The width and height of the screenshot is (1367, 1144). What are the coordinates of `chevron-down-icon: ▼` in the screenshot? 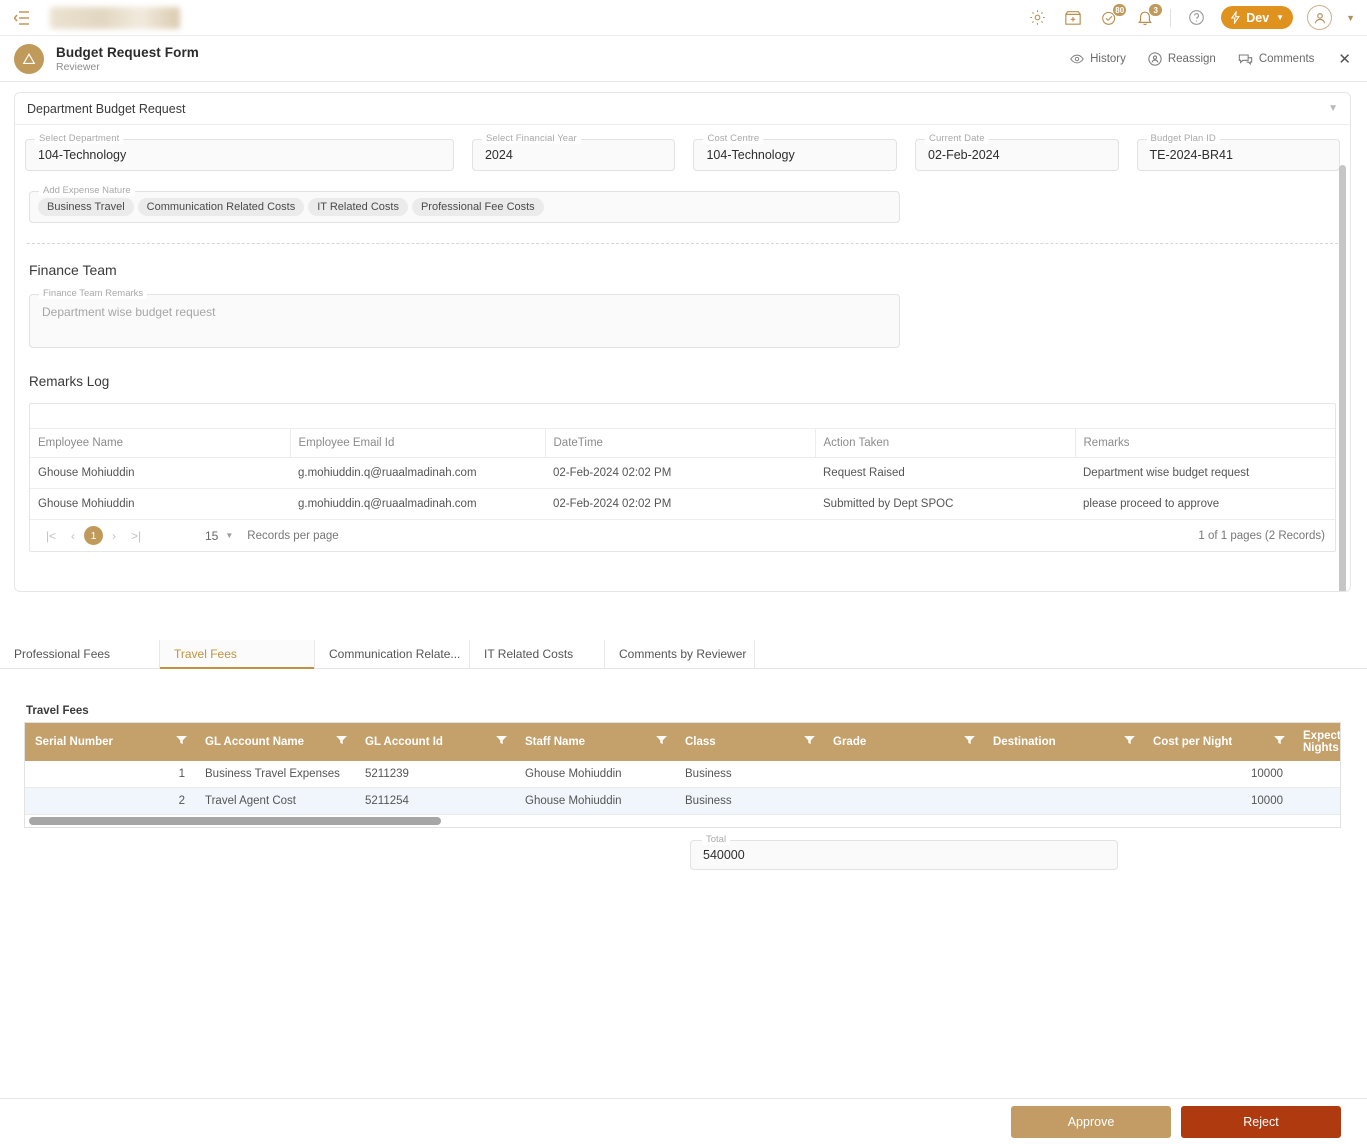 It's located at (1333, 108).